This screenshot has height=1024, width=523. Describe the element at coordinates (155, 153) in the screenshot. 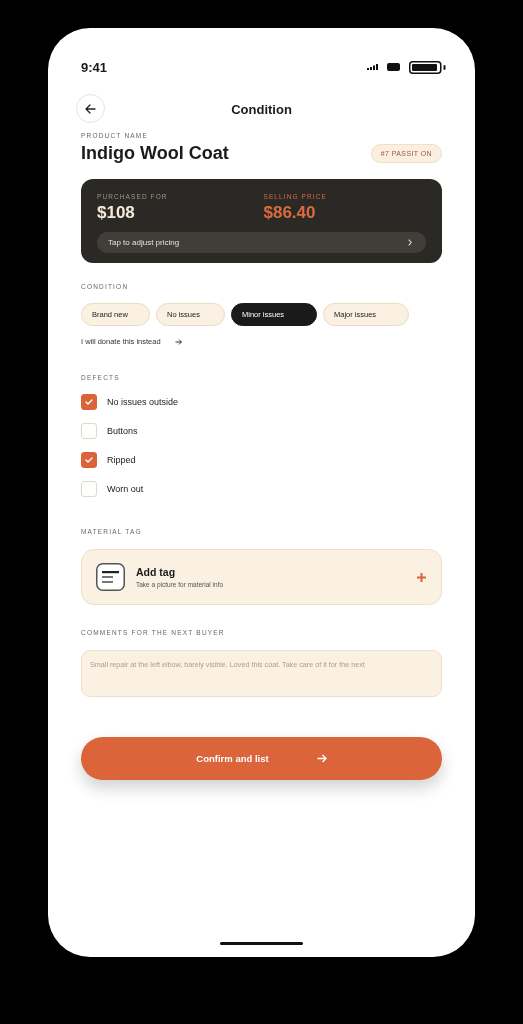

I see `product-name: Indigo Wool Coat` at that location.